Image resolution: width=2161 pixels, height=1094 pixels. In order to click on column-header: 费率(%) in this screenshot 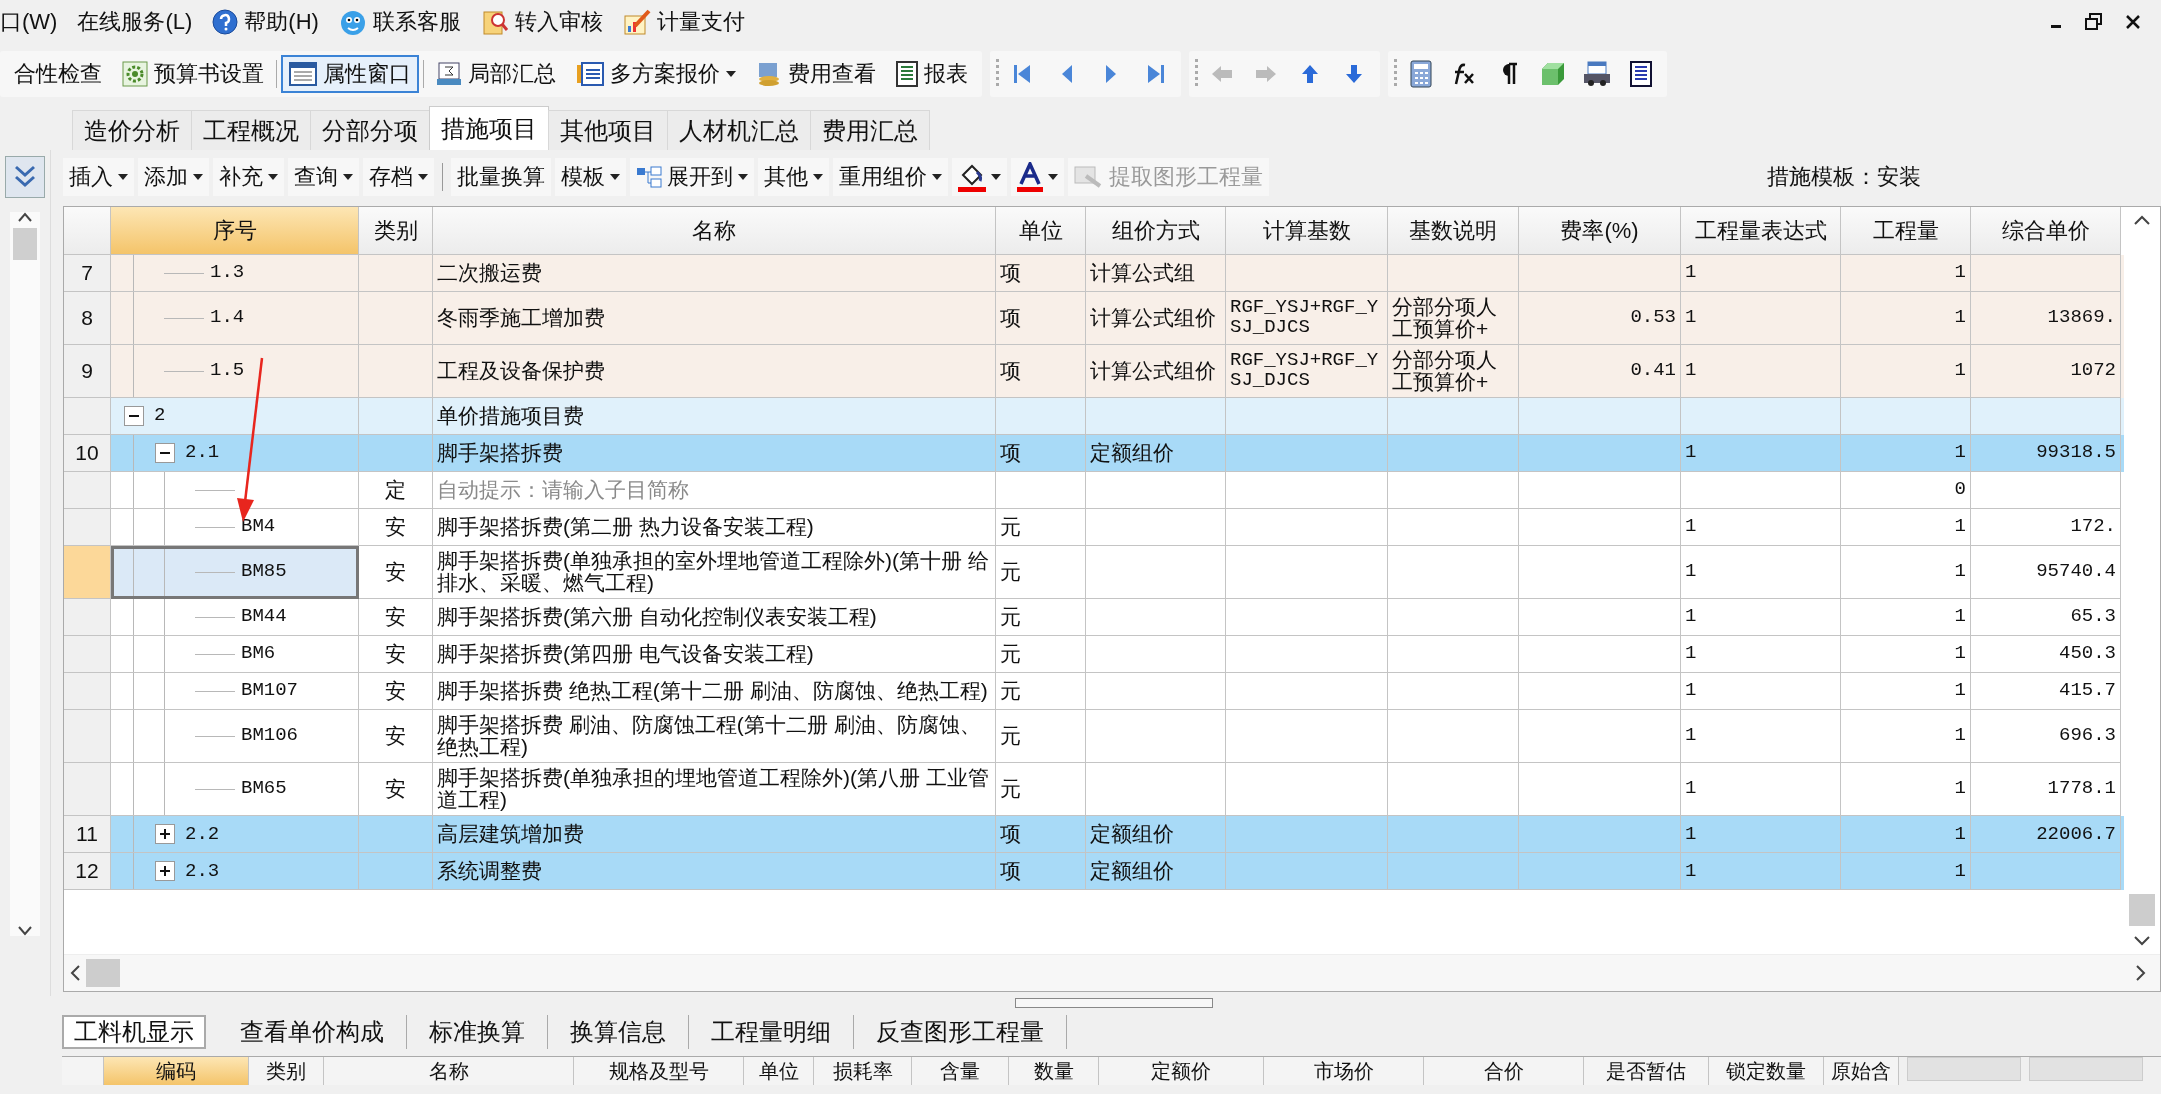, I will do `click(1600, 231)`.